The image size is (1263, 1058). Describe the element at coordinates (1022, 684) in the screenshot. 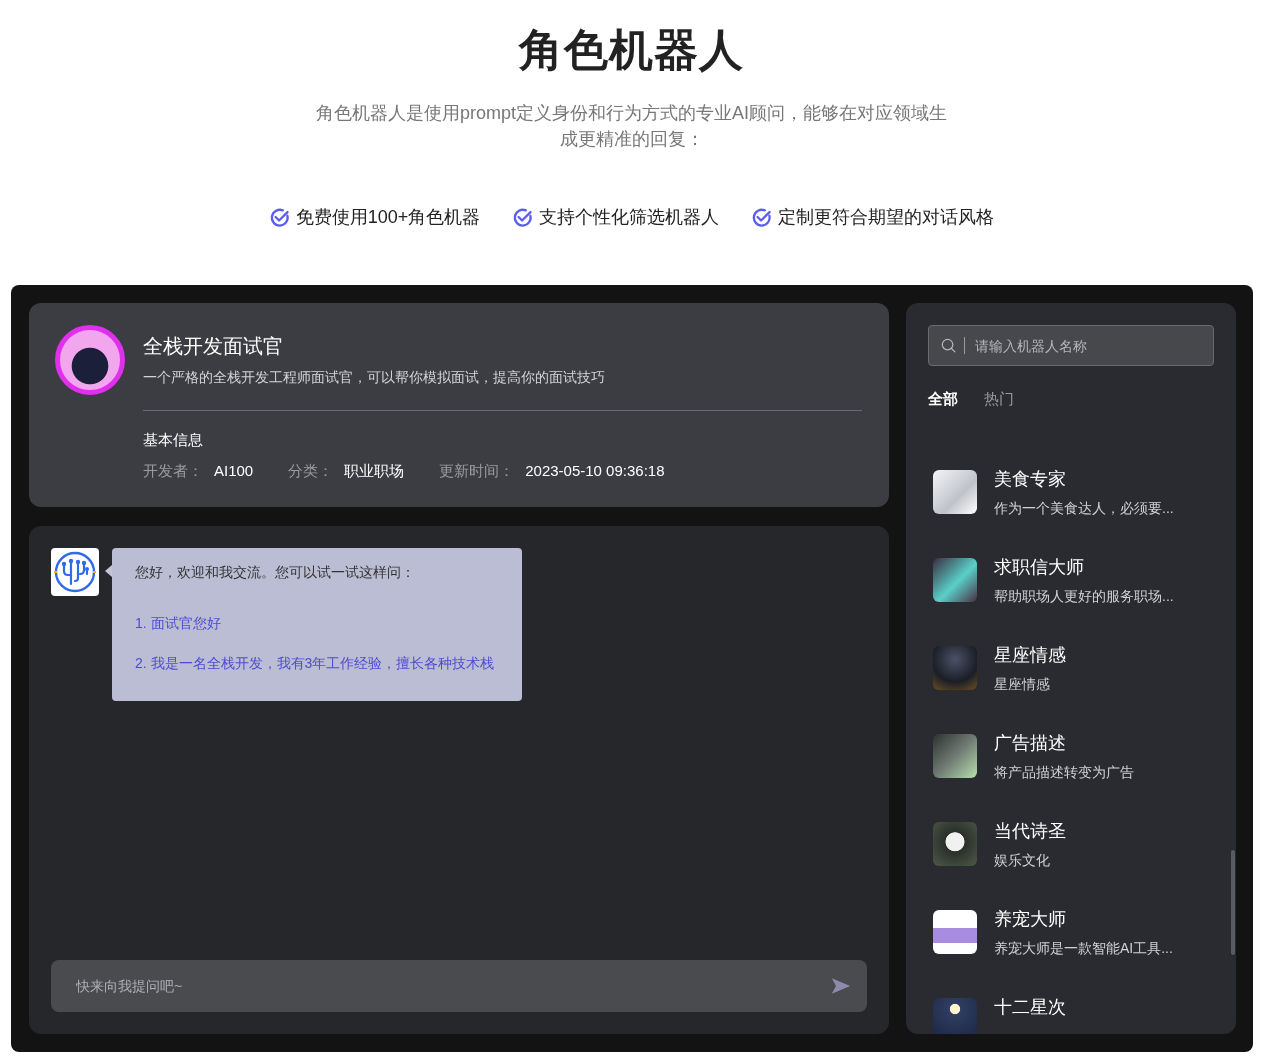

I see `bot-description: 星座情感` at that location.